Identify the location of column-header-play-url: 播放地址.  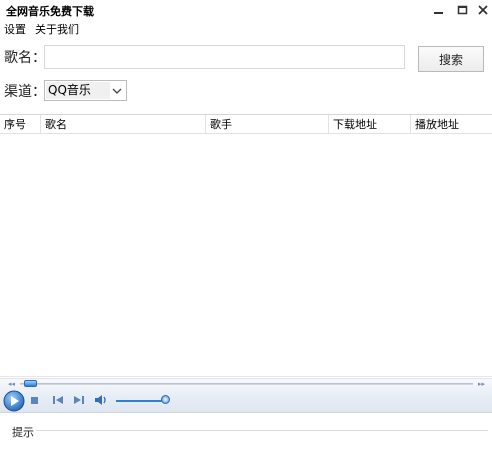
(451, 124).